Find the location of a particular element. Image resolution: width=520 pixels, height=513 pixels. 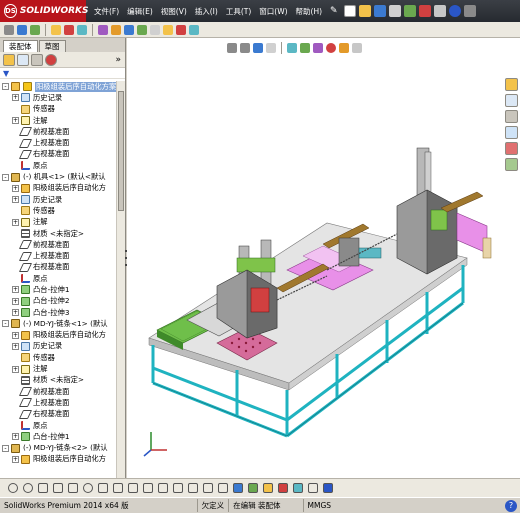

tab-assembly: 装配体 is located at coordinates (20, 46).